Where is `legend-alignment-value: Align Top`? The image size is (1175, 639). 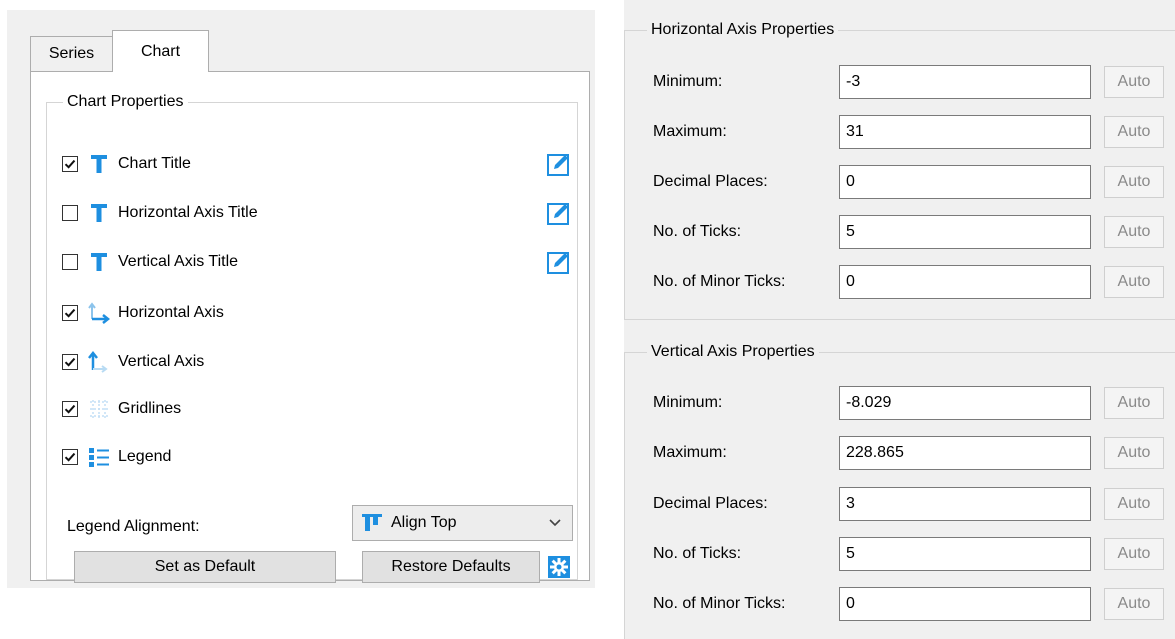 legend-alignment-value: Align Top is located at coordinates (424, 522).